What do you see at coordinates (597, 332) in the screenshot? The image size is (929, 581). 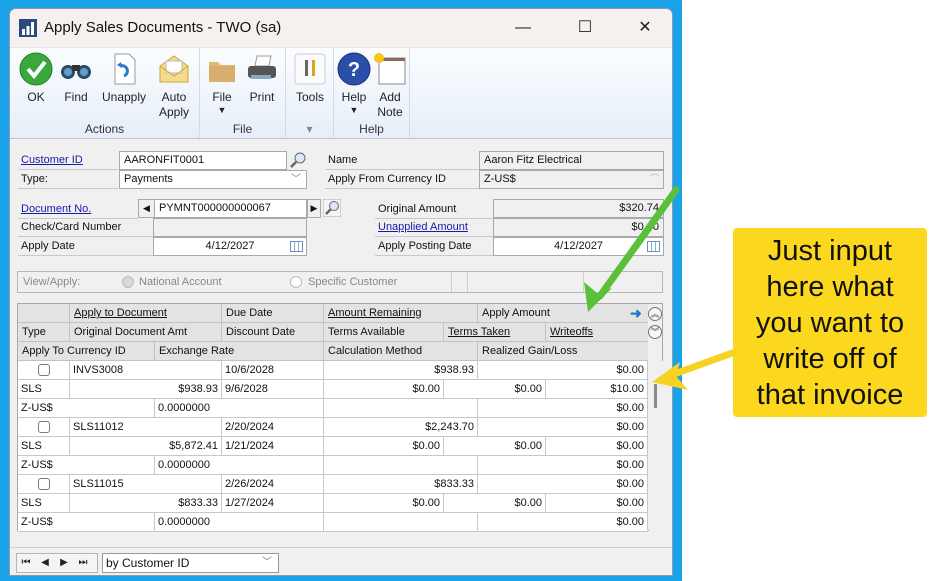 I see `header-writeoffs: Writeoffs` at bounding box center [597, 332].